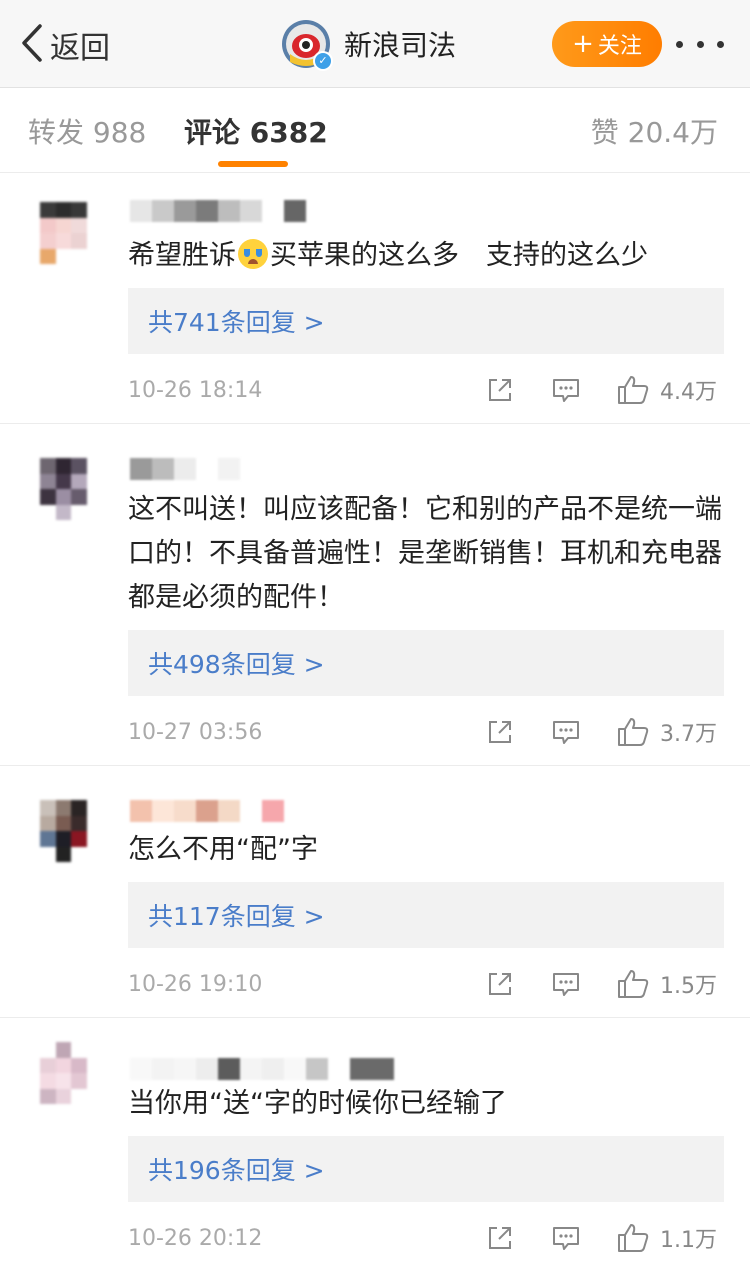  I want to click on like-button: 1.5万, so click(666, 984).